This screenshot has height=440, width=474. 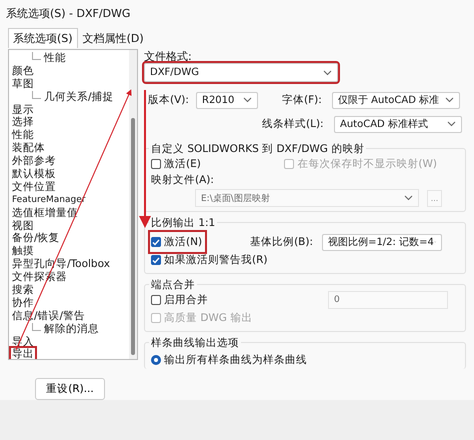 I want to click on base-scale-dropdown: 视图比例=1/2: 记数=4, so click(x=382, y=242).